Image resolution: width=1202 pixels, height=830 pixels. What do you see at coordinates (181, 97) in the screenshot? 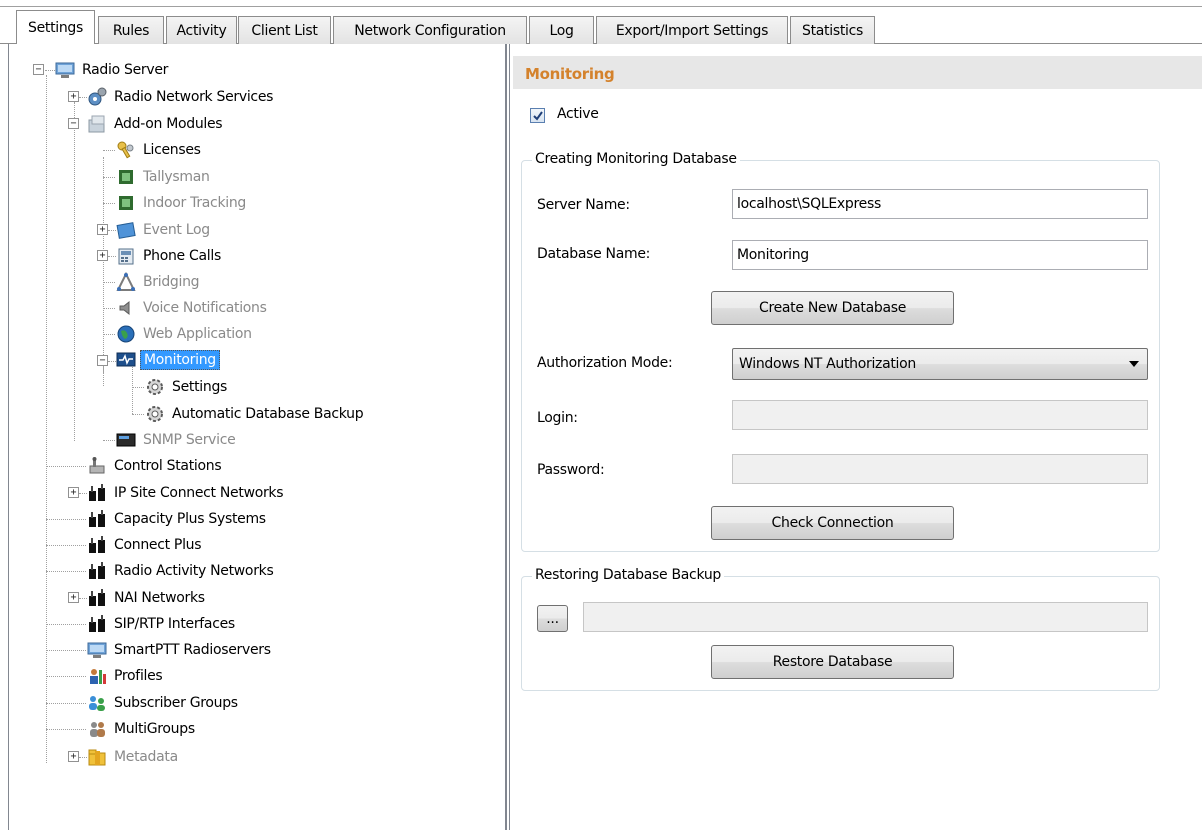
I see `tree-item-radio-network-services: Radio Network Services` at bounding box center [181, 97].